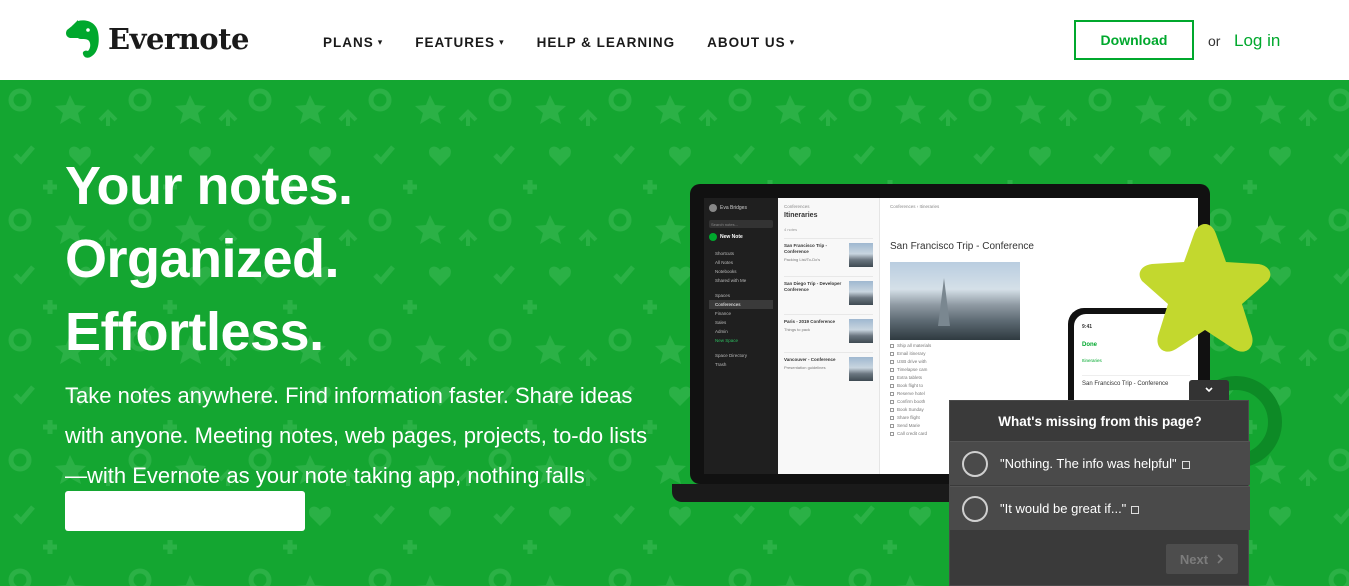 This screenshot has height=586, width=1349. Describe the element at coordinates (810, 359) in the screenshot. I see `note-title: Vancouver - Conference` at that location.